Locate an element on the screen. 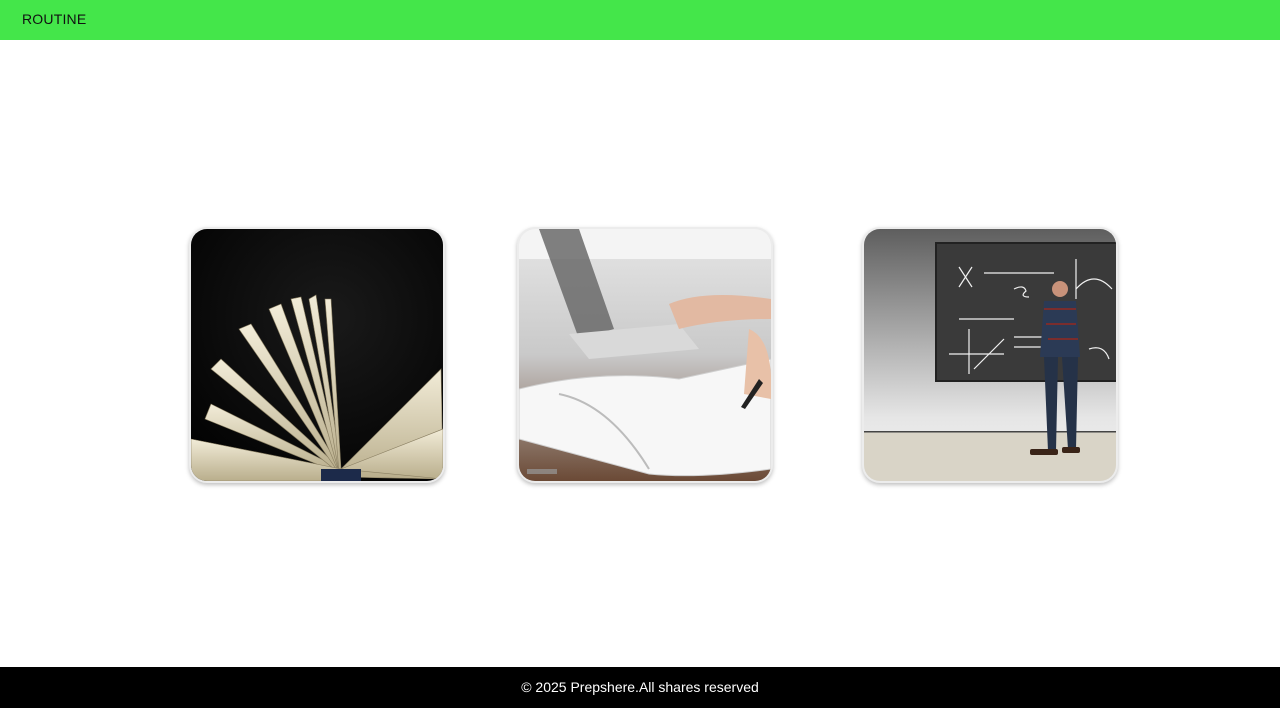 Image resolution: width=1280 pixels, height=708 pixels. footer-copyright: © 2025 Prepshere.All shares reserved is located at coordinates (640, 687).